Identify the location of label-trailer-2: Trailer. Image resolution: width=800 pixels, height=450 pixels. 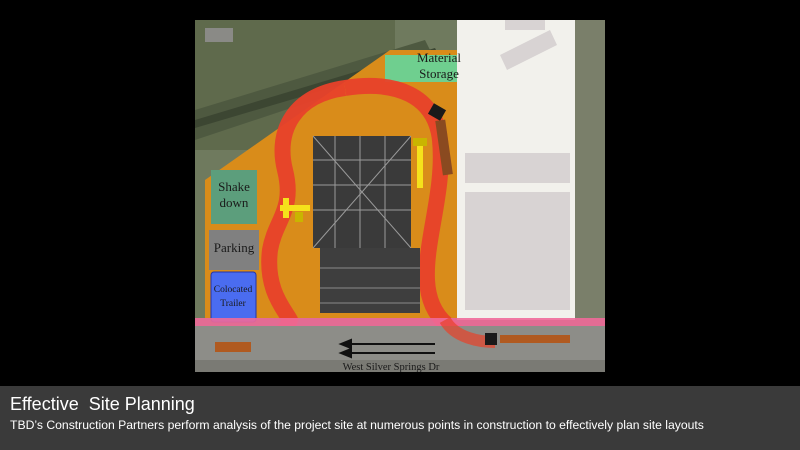
(233, 304).